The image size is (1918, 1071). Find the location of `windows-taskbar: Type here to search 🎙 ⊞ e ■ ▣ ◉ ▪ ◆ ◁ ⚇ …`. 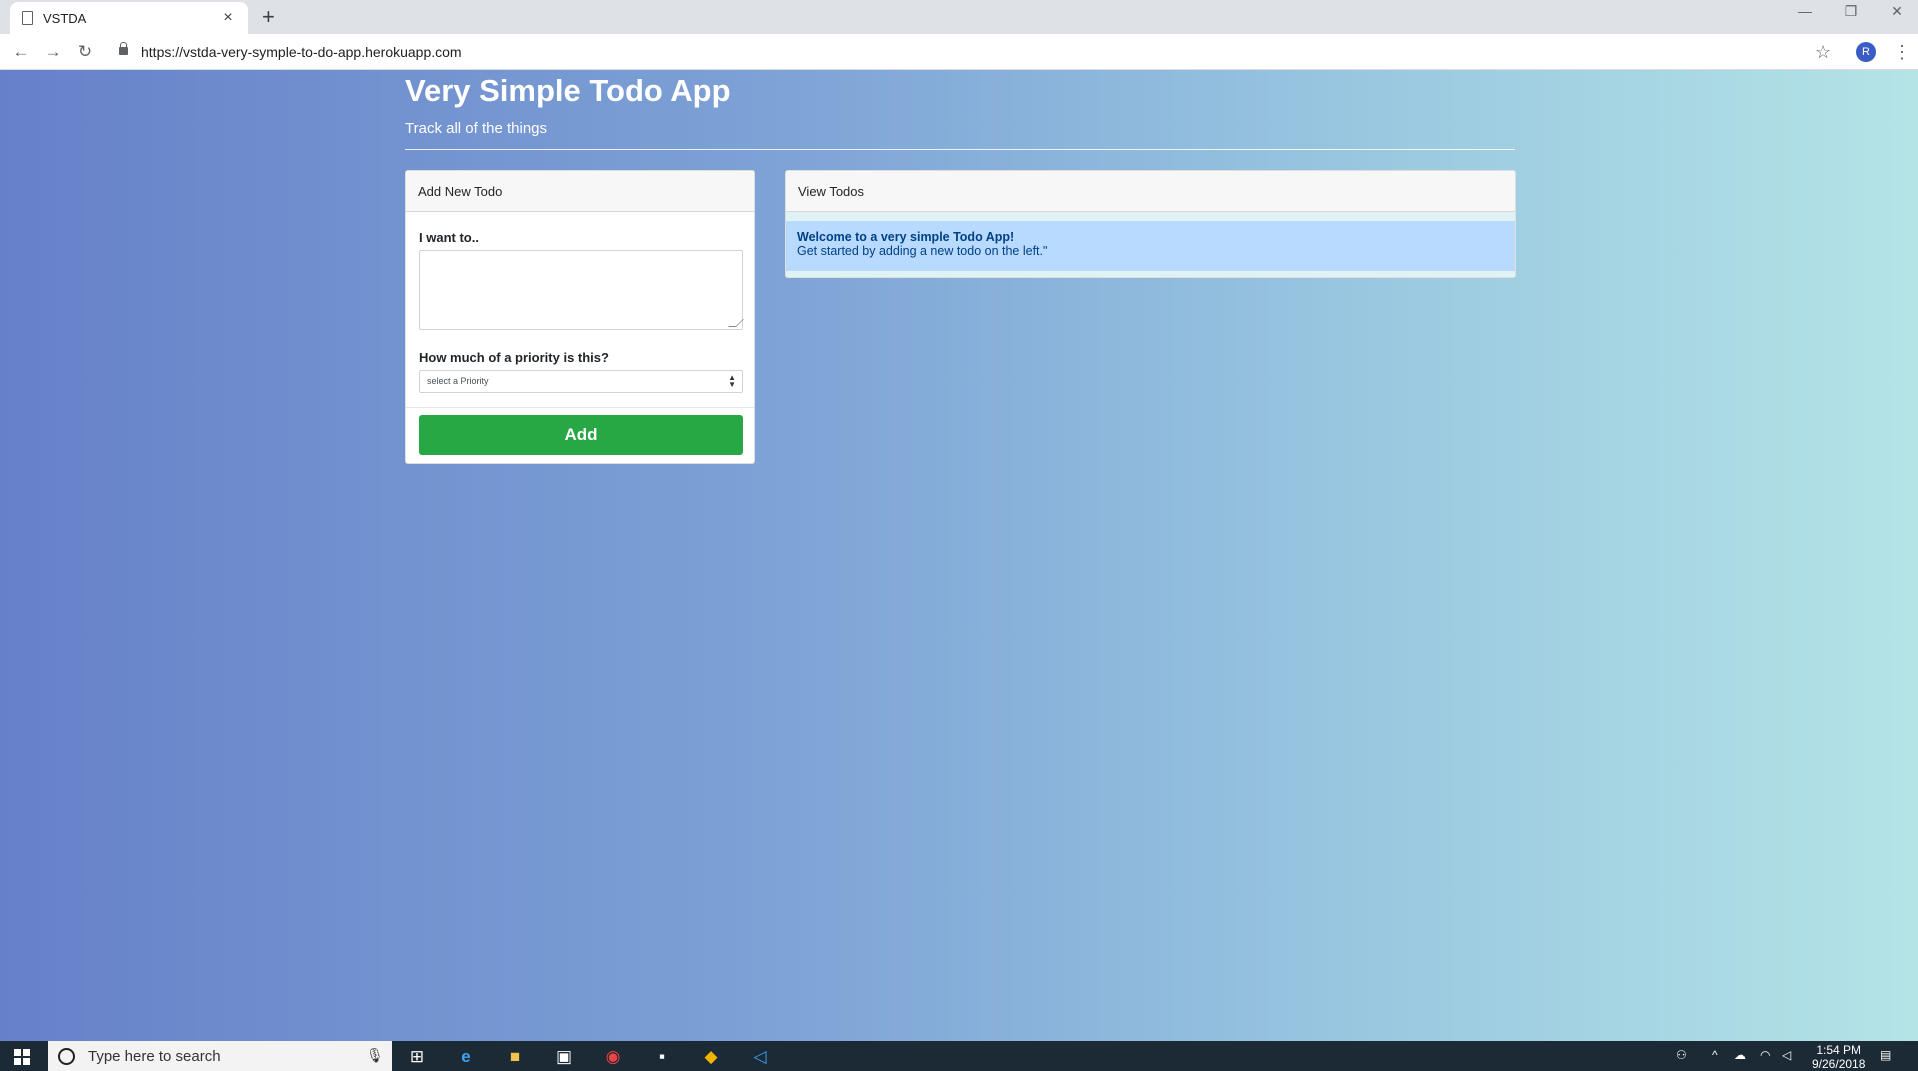

windows-taskbar: Type here to search 🎙 ⊞ e ■ ▣ ◉ ▪ ◆ ◁ ⚇ … is located at coordinates (959, 1056).